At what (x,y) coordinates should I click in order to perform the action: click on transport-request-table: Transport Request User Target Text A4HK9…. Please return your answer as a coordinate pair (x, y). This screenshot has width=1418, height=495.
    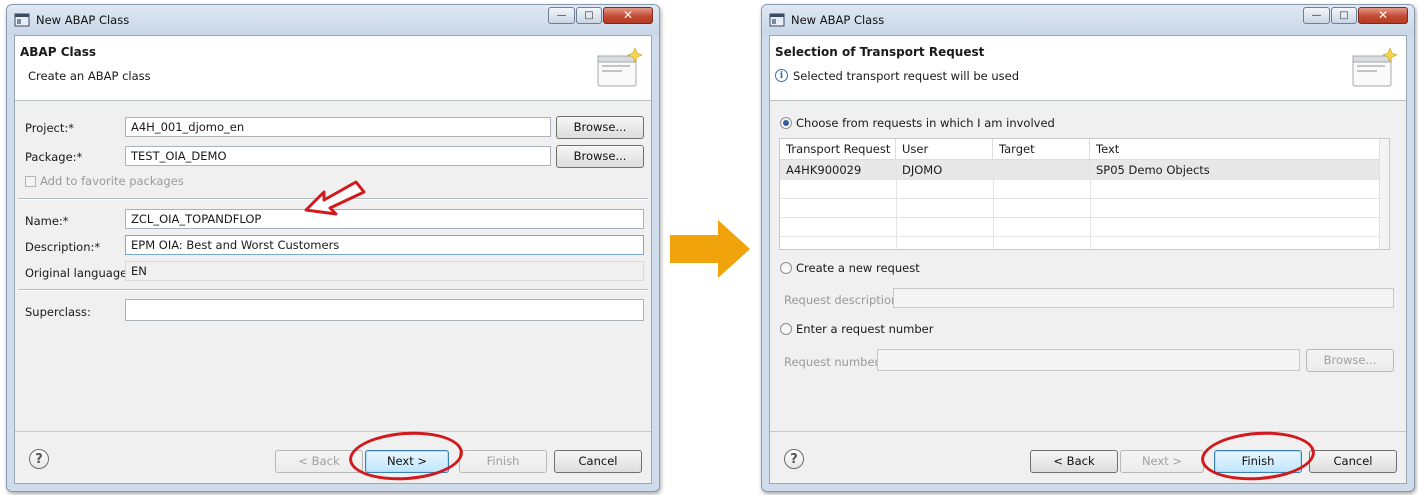
    Looking at the image, I should click on (1084, 194).